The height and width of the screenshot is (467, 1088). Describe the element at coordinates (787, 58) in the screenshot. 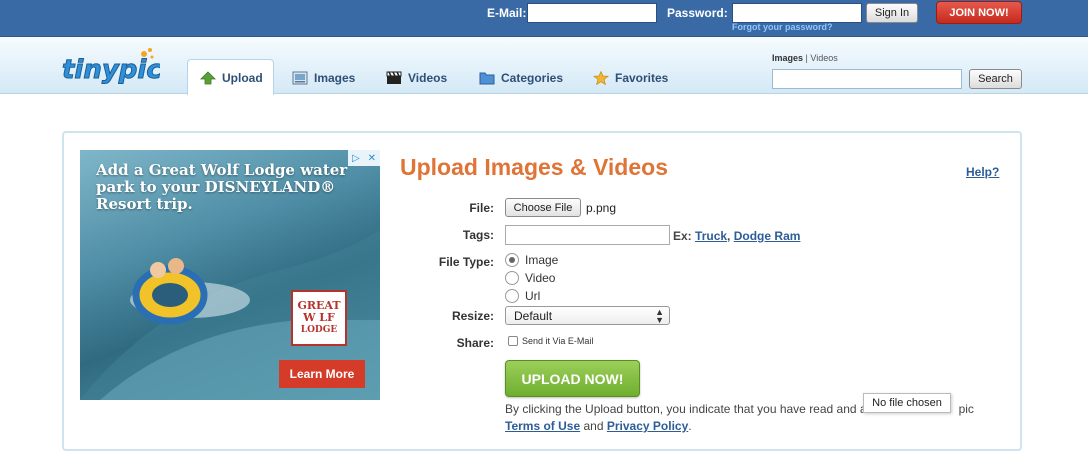

I see `search-switch-images: Images` at that location.